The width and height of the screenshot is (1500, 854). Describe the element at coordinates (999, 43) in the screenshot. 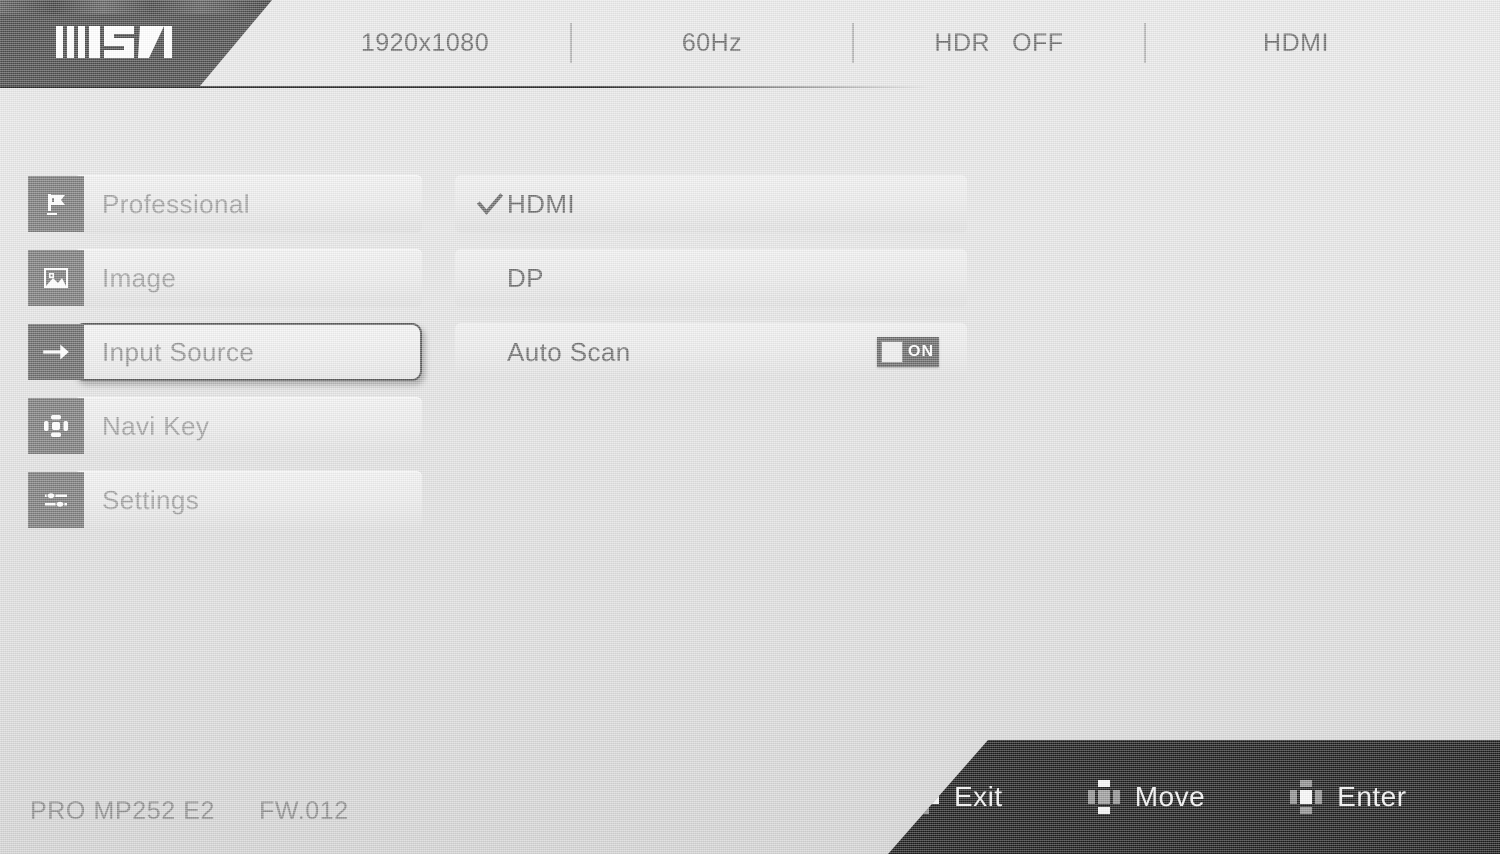

I see `hdr-status: HDR OFF` at that location.